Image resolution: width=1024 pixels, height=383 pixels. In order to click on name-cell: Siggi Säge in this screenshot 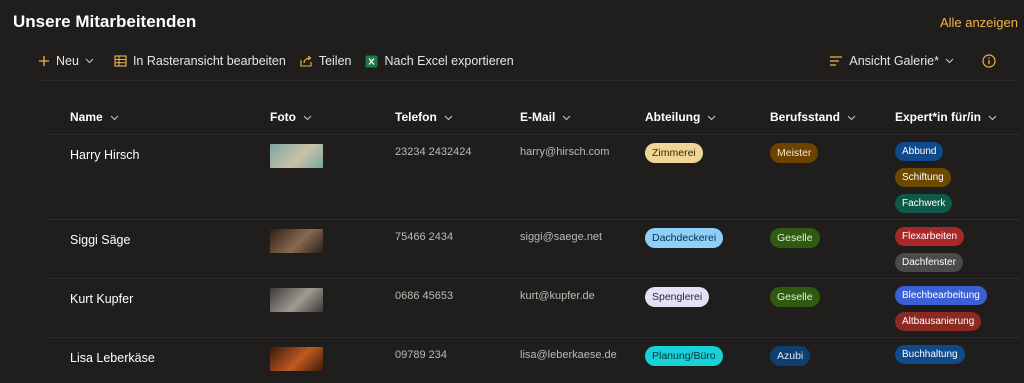, I will do `click(148, 249)`.